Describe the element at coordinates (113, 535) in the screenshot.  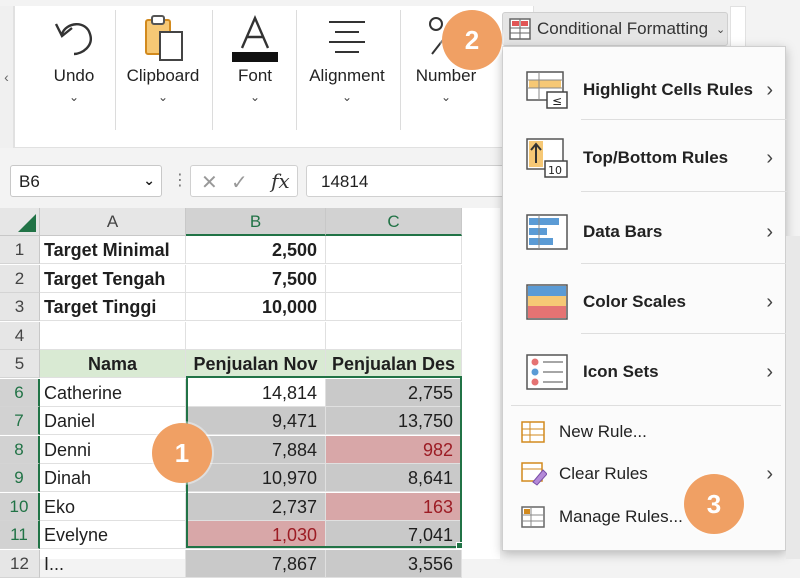
I see `cell-name: Evelyne` at that location.